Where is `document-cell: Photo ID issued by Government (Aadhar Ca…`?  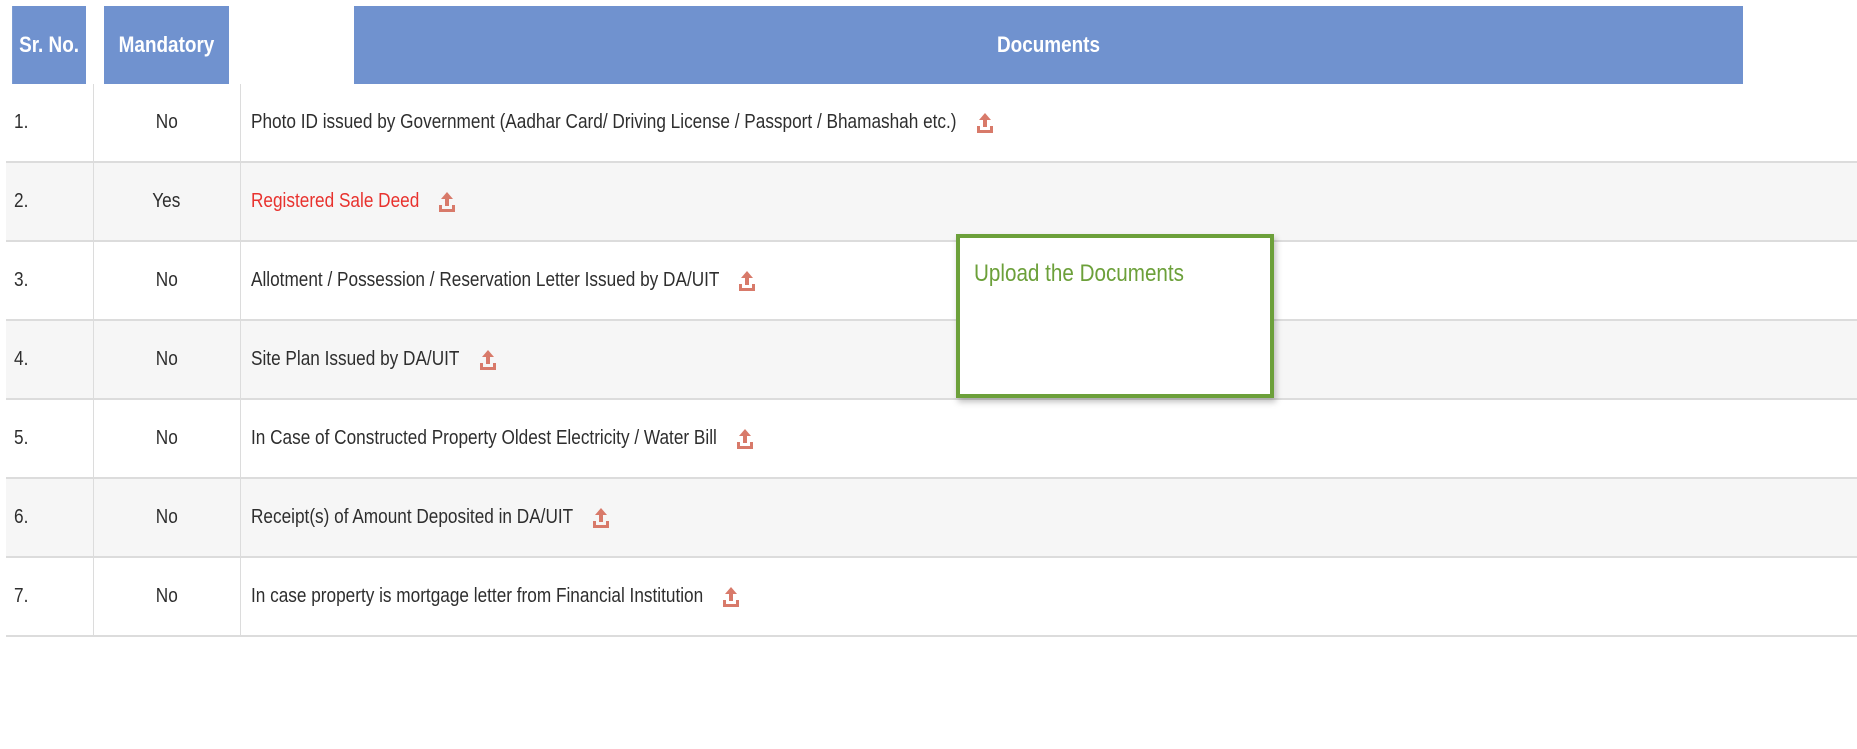 document-cell: Photo ID issued by Government (Aadhar Ca… is located at coordinates (1048, 123).